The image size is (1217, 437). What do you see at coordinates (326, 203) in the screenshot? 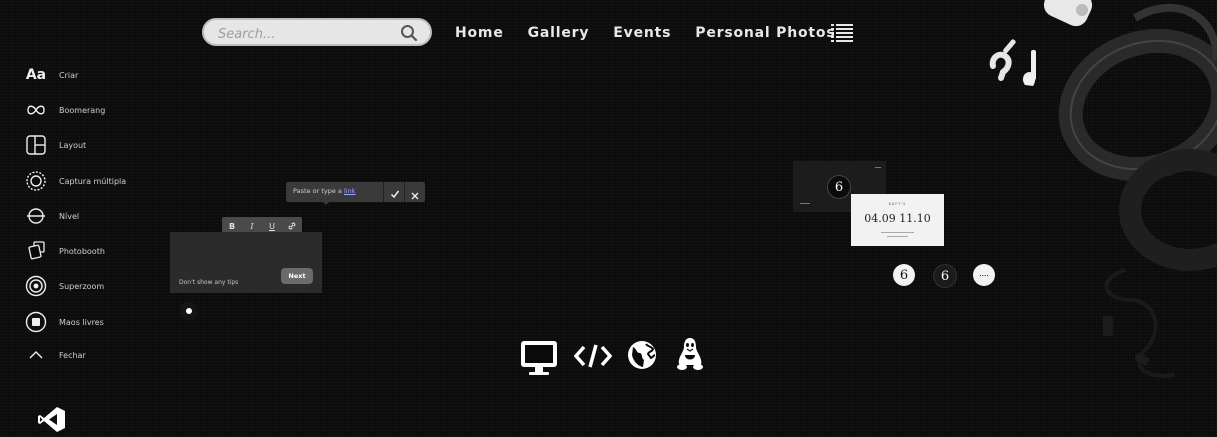
I see `popup-arrow` at bounding box center [326, 203].